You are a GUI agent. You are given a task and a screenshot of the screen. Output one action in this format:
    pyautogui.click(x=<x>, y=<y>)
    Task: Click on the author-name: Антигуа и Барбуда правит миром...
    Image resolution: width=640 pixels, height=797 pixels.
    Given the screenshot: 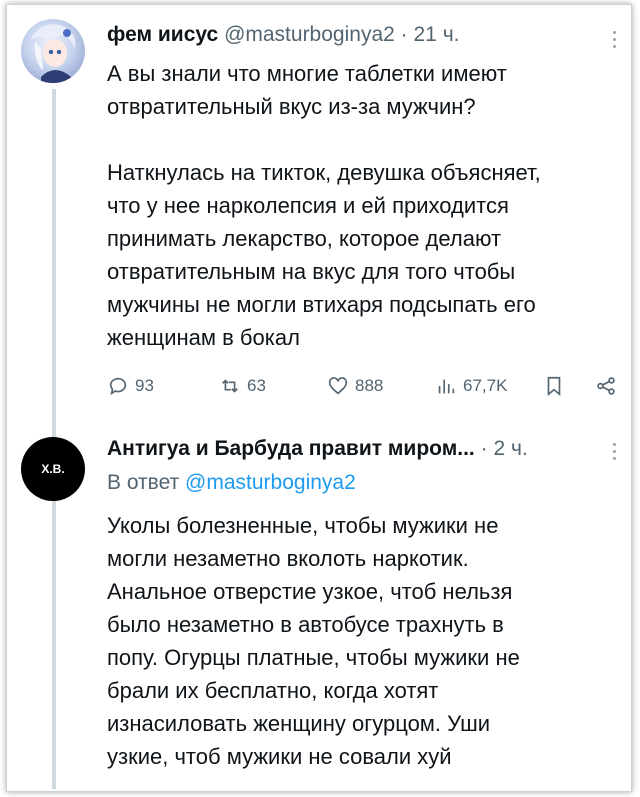 What is the action you would take?
    pyautogui.click(x=291, y=448)
    